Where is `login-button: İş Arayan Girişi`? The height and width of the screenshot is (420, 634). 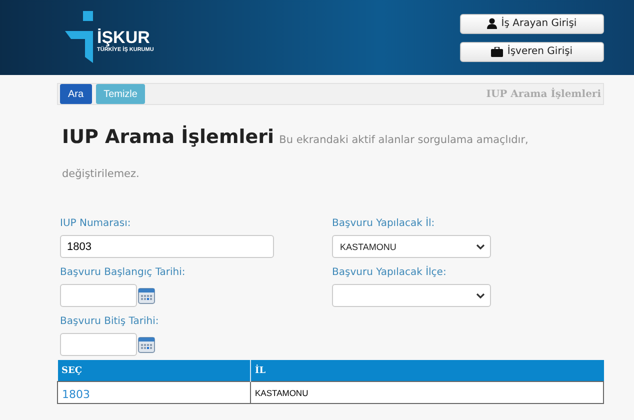 login-button: İş Arayan Girişi is located at coordinates (532, 24).